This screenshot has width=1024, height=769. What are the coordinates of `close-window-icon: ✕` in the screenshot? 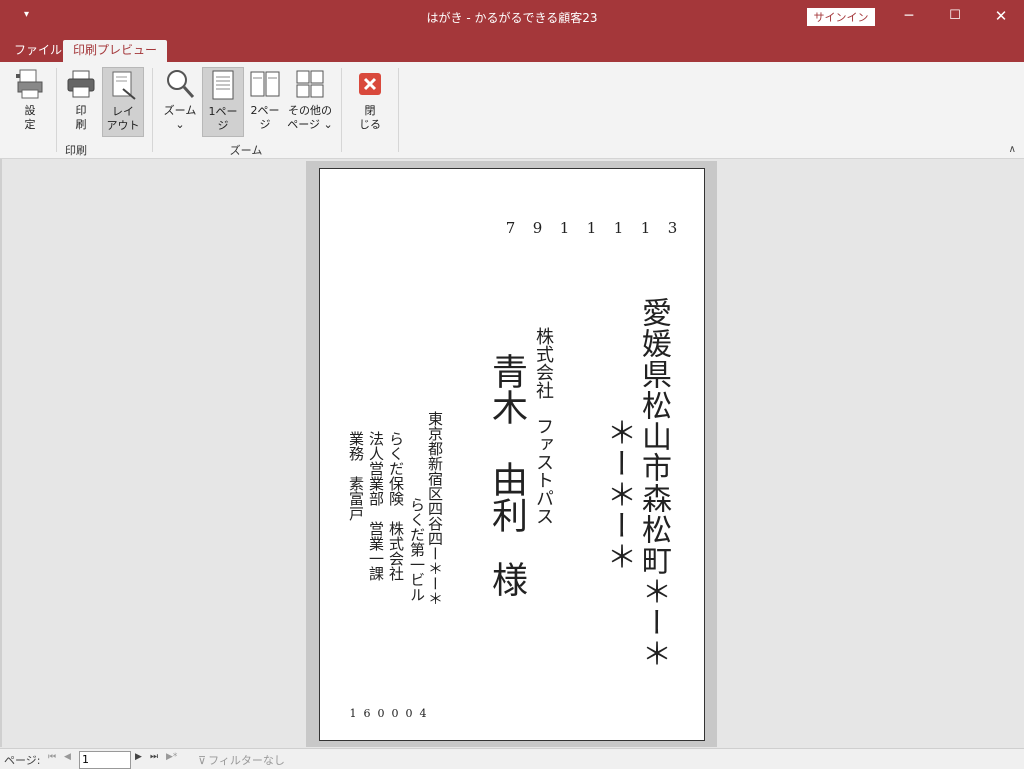 It's located at (1001, 17).